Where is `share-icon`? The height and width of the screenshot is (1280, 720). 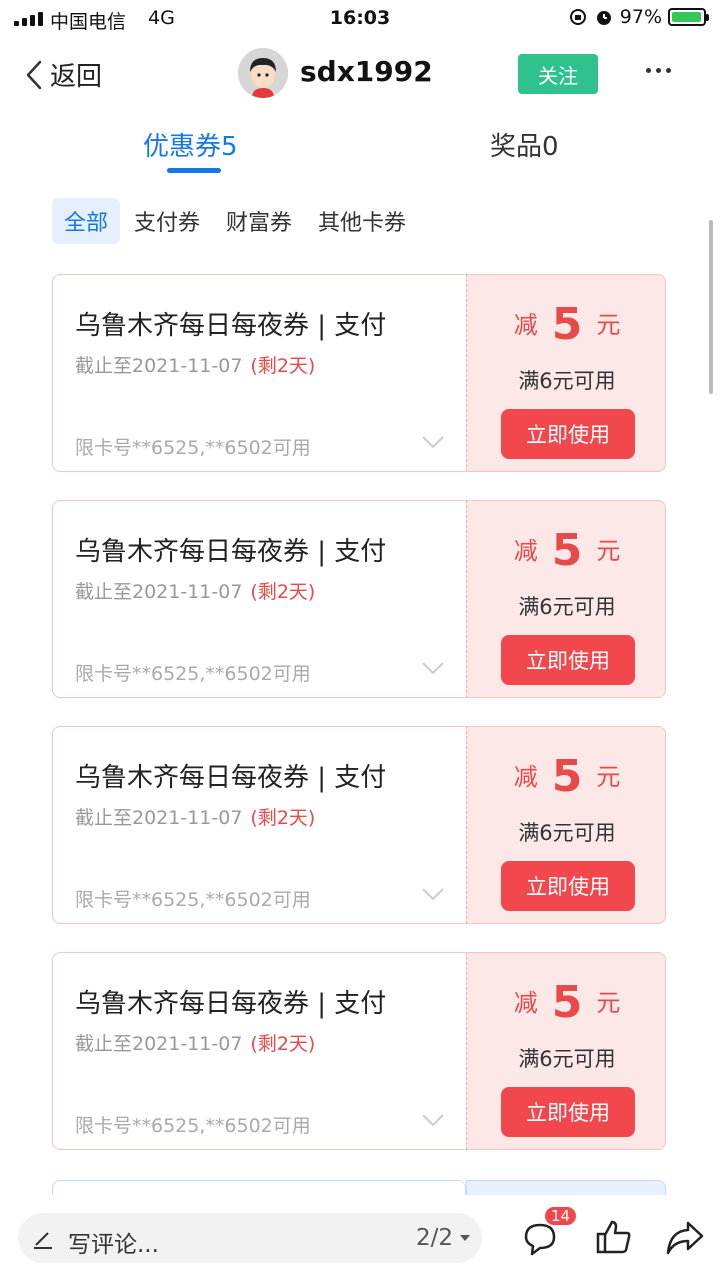
share-icon is located at coordinates (685, 1238).